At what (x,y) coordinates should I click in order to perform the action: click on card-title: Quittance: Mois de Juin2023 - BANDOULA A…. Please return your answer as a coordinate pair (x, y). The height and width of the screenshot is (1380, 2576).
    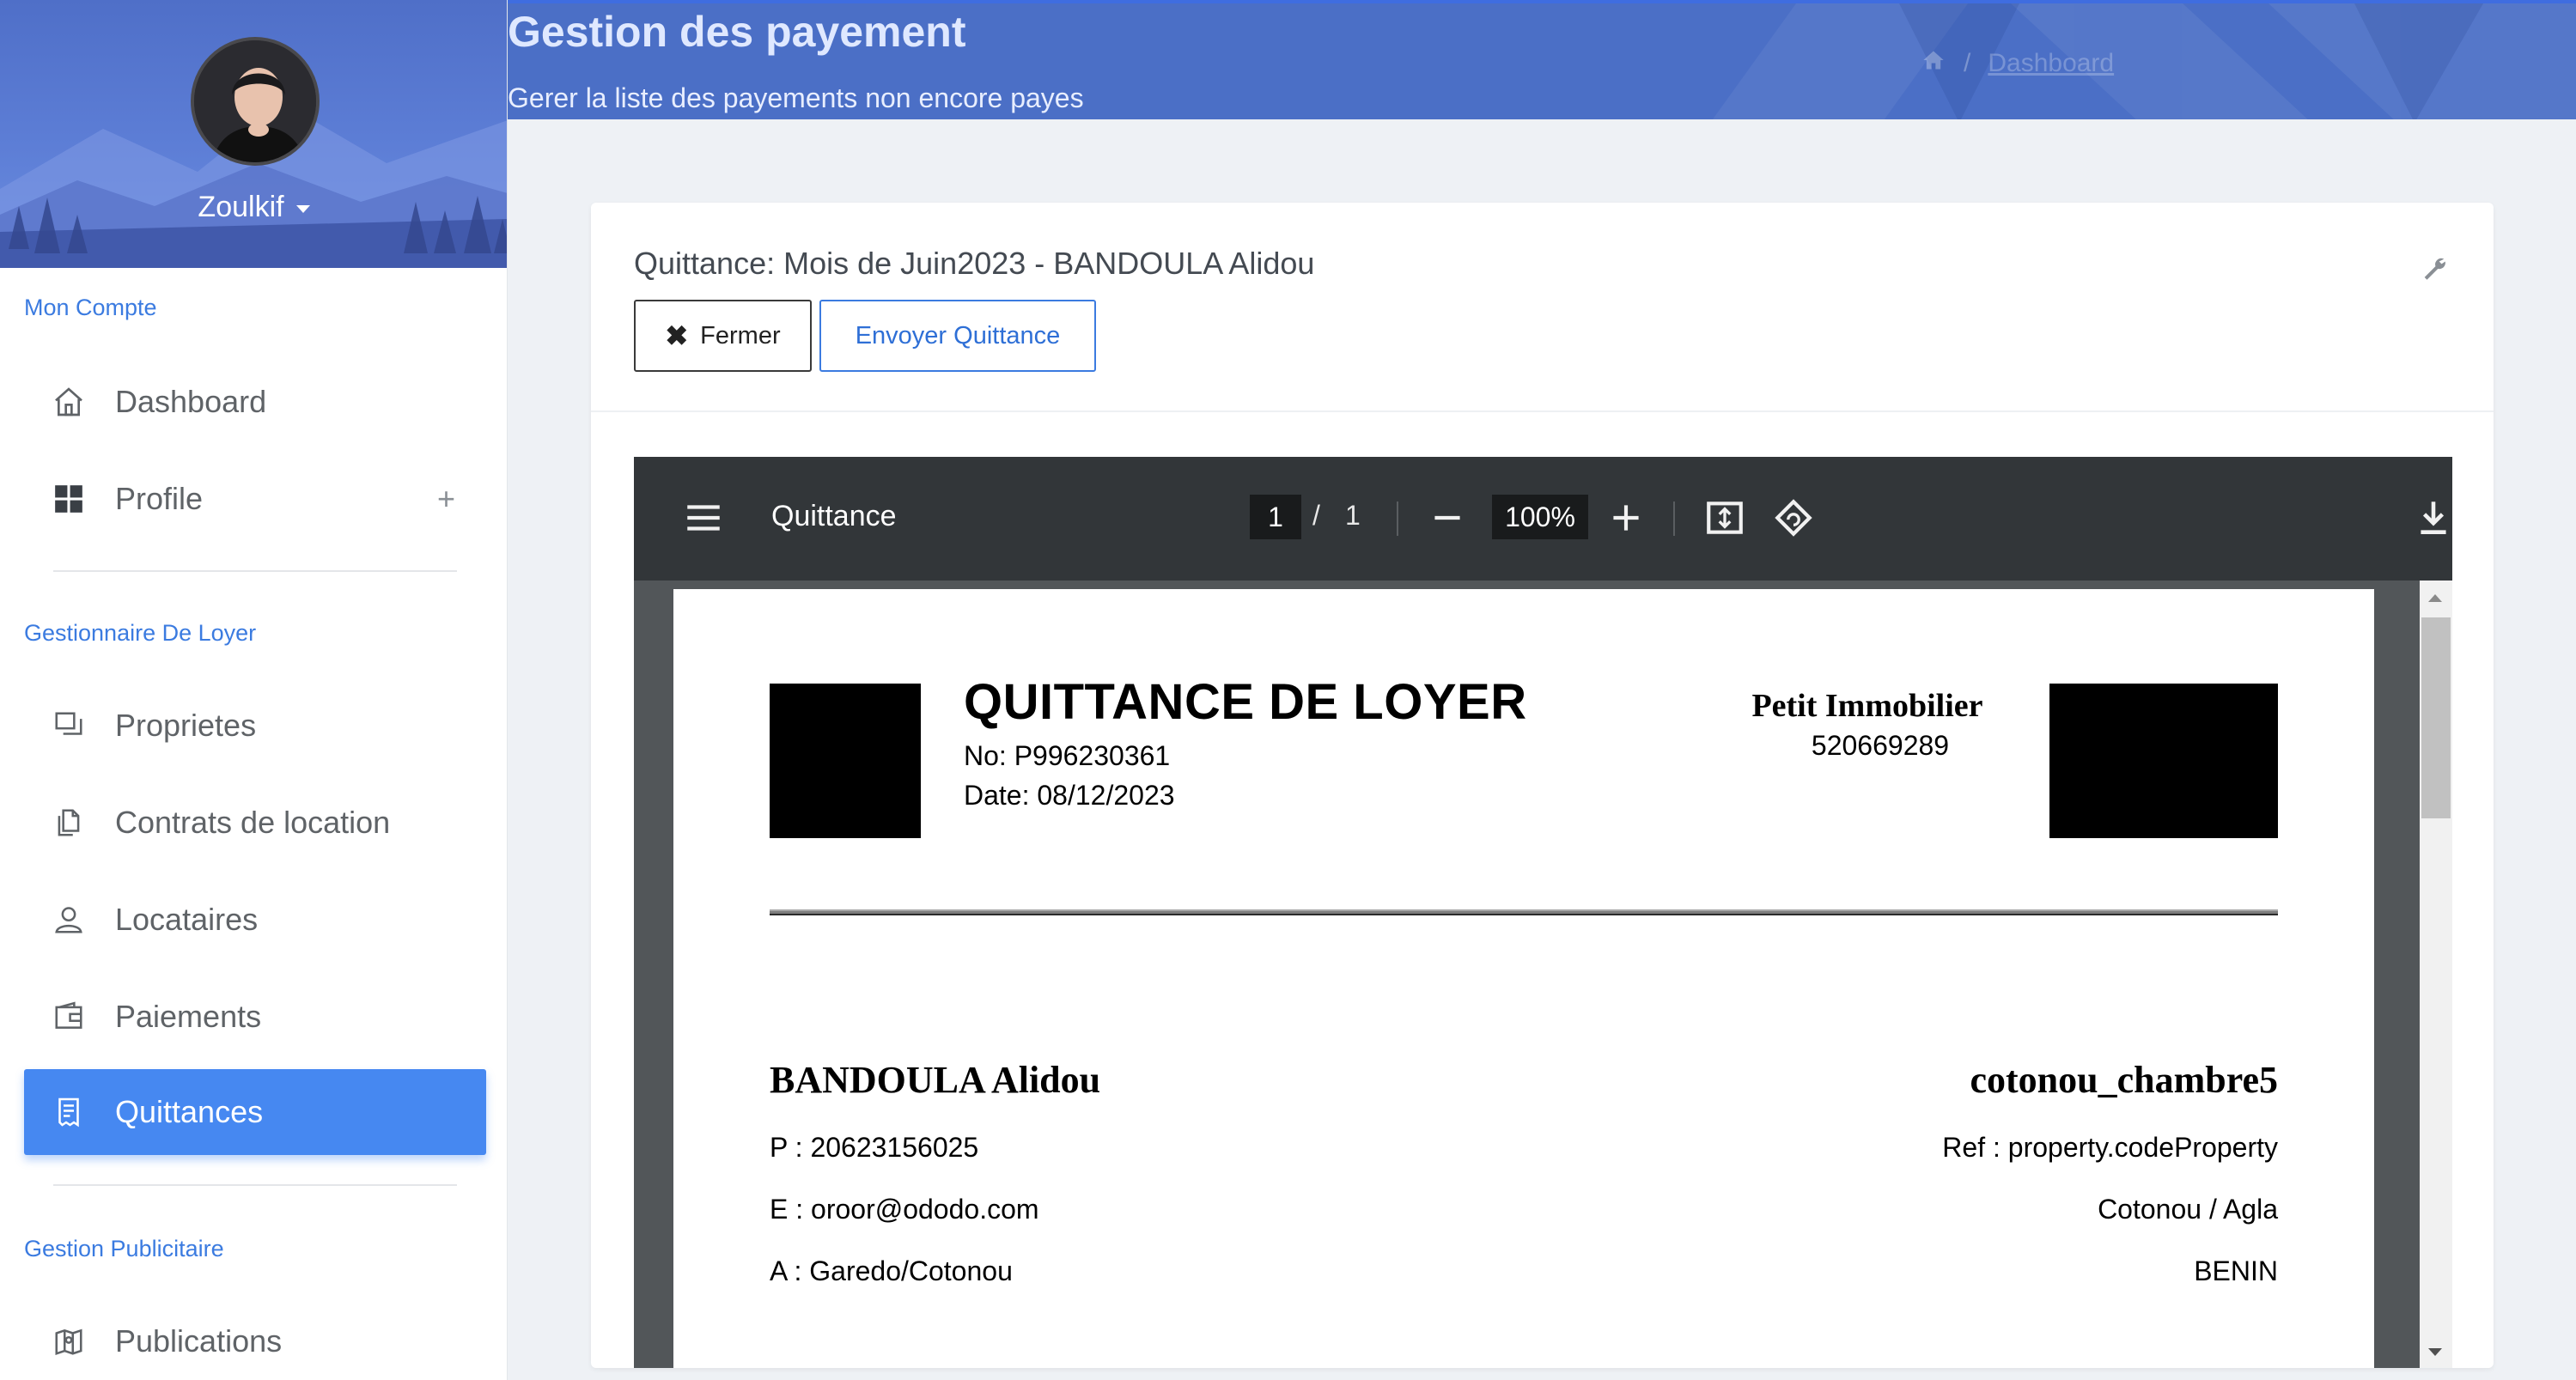
    Looking at the image, I should click on (974, 263).